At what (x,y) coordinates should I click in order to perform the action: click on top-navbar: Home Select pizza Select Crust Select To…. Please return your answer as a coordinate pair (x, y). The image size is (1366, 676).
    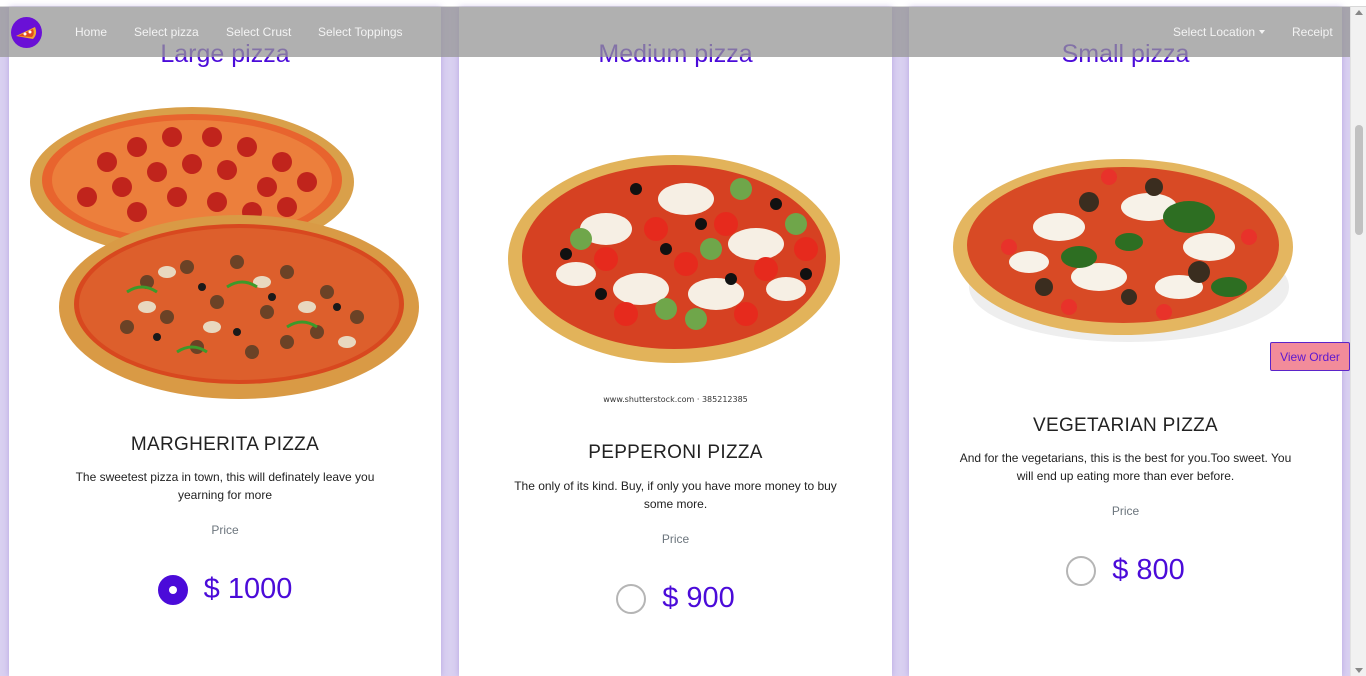
    Looking at the image, I should click on (675, 32).